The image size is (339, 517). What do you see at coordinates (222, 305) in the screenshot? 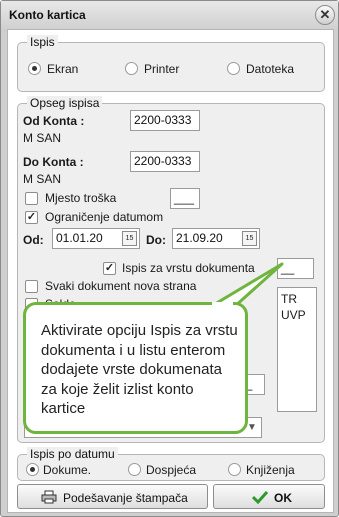
I see `callout-pointer-cover` at bounding box center [222, 305].